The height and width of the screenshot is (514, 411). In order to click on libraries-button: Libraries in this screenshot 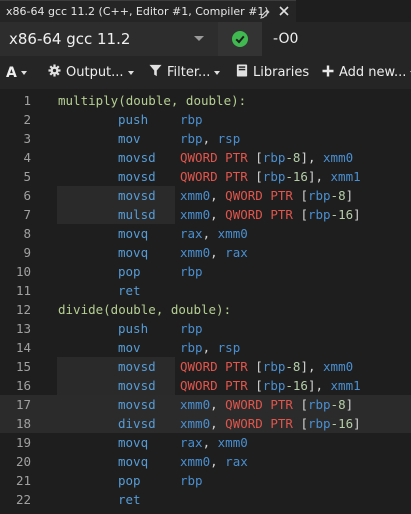, I will do `click(272, 72)`.